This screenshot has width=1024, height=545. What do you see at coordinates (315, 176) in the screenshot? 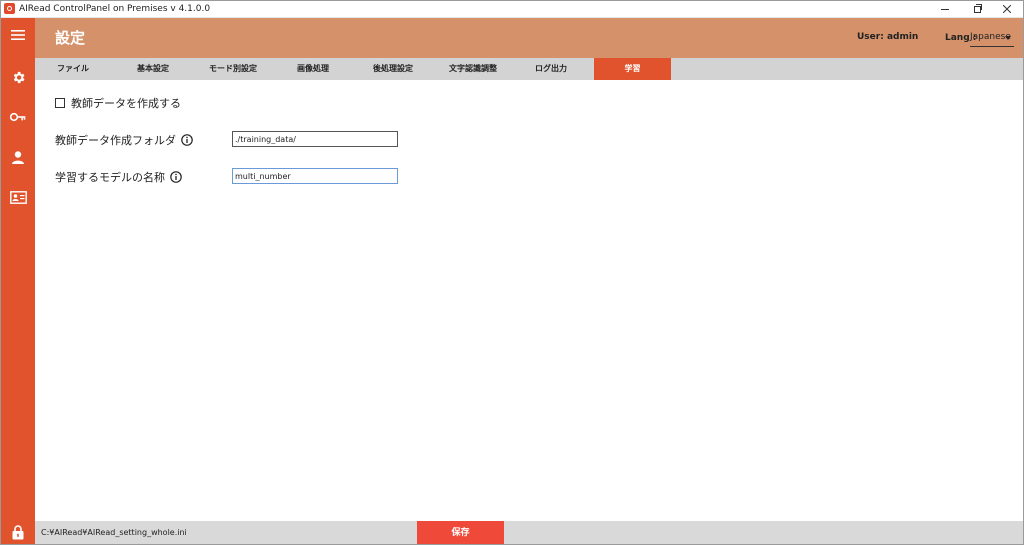
I see `model-name-input` at bounding box center [315, 176].